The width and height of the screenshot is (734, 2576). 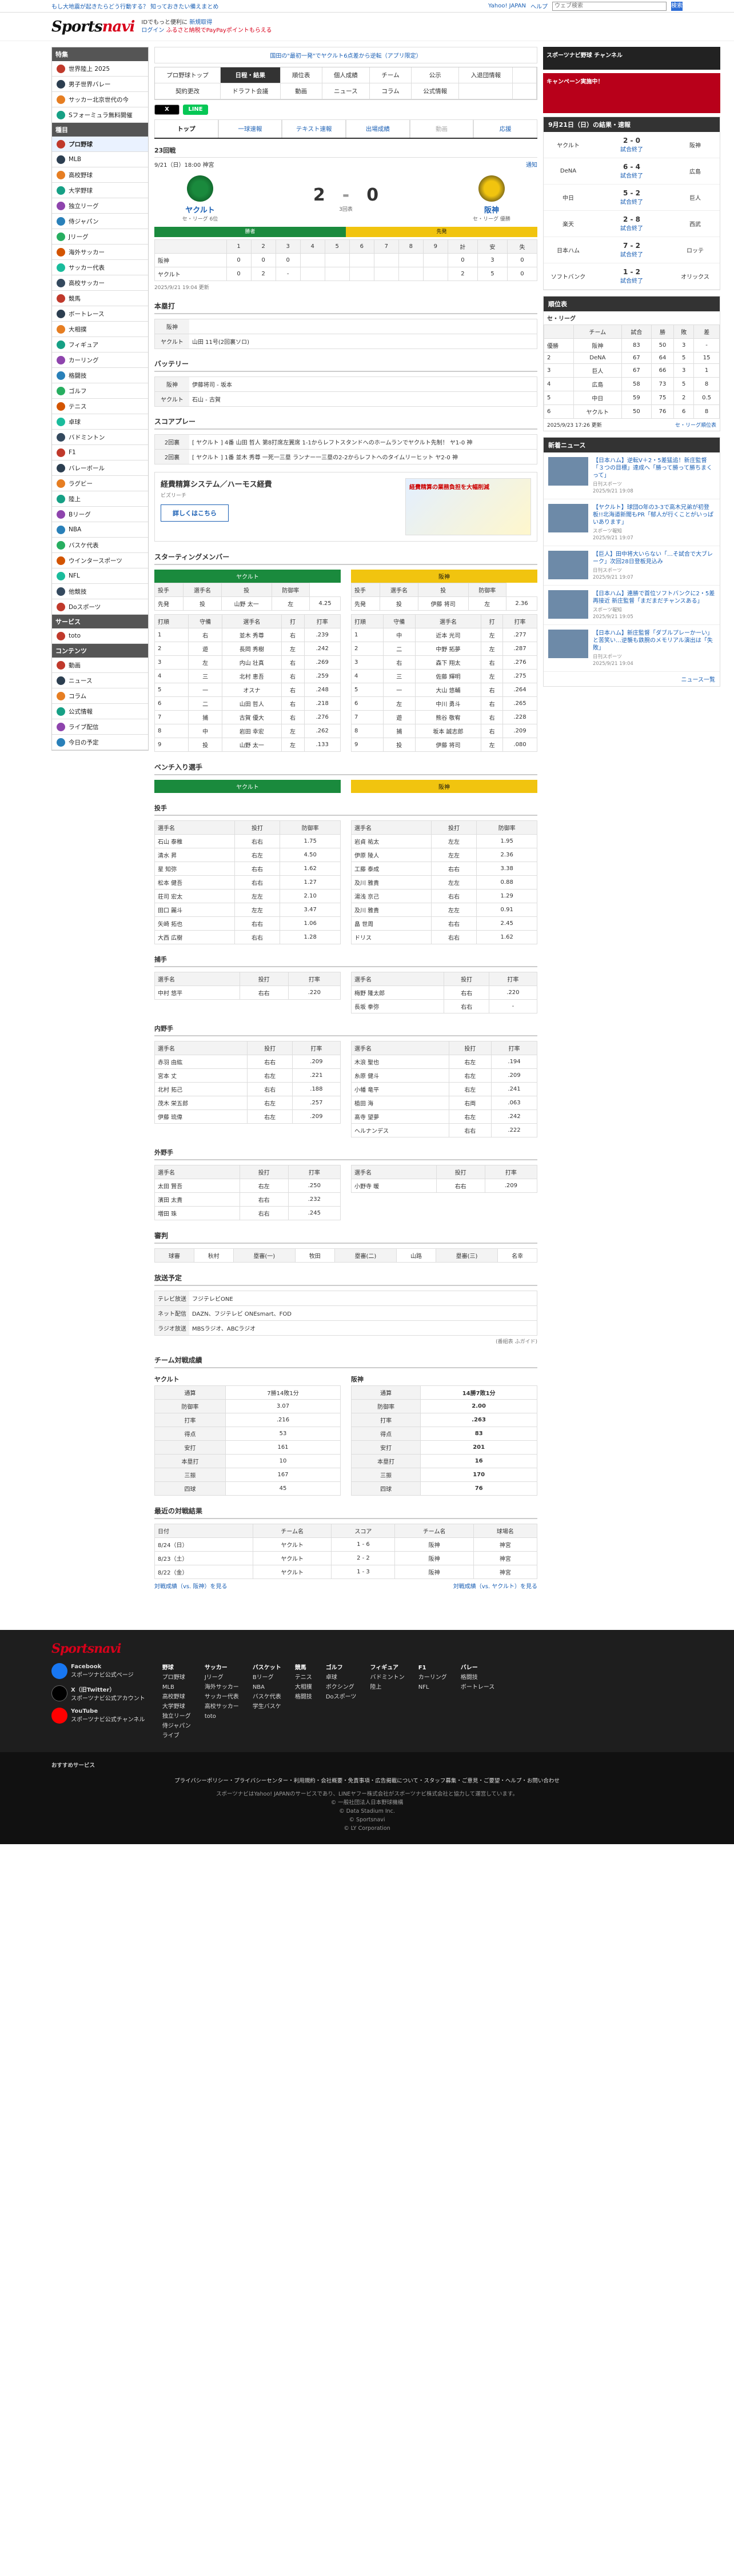 What do you see at coordinates (100, 360) in the screenshot?
I see `nav-item-sport-14: カーリング` at bounding box center [100, 360].